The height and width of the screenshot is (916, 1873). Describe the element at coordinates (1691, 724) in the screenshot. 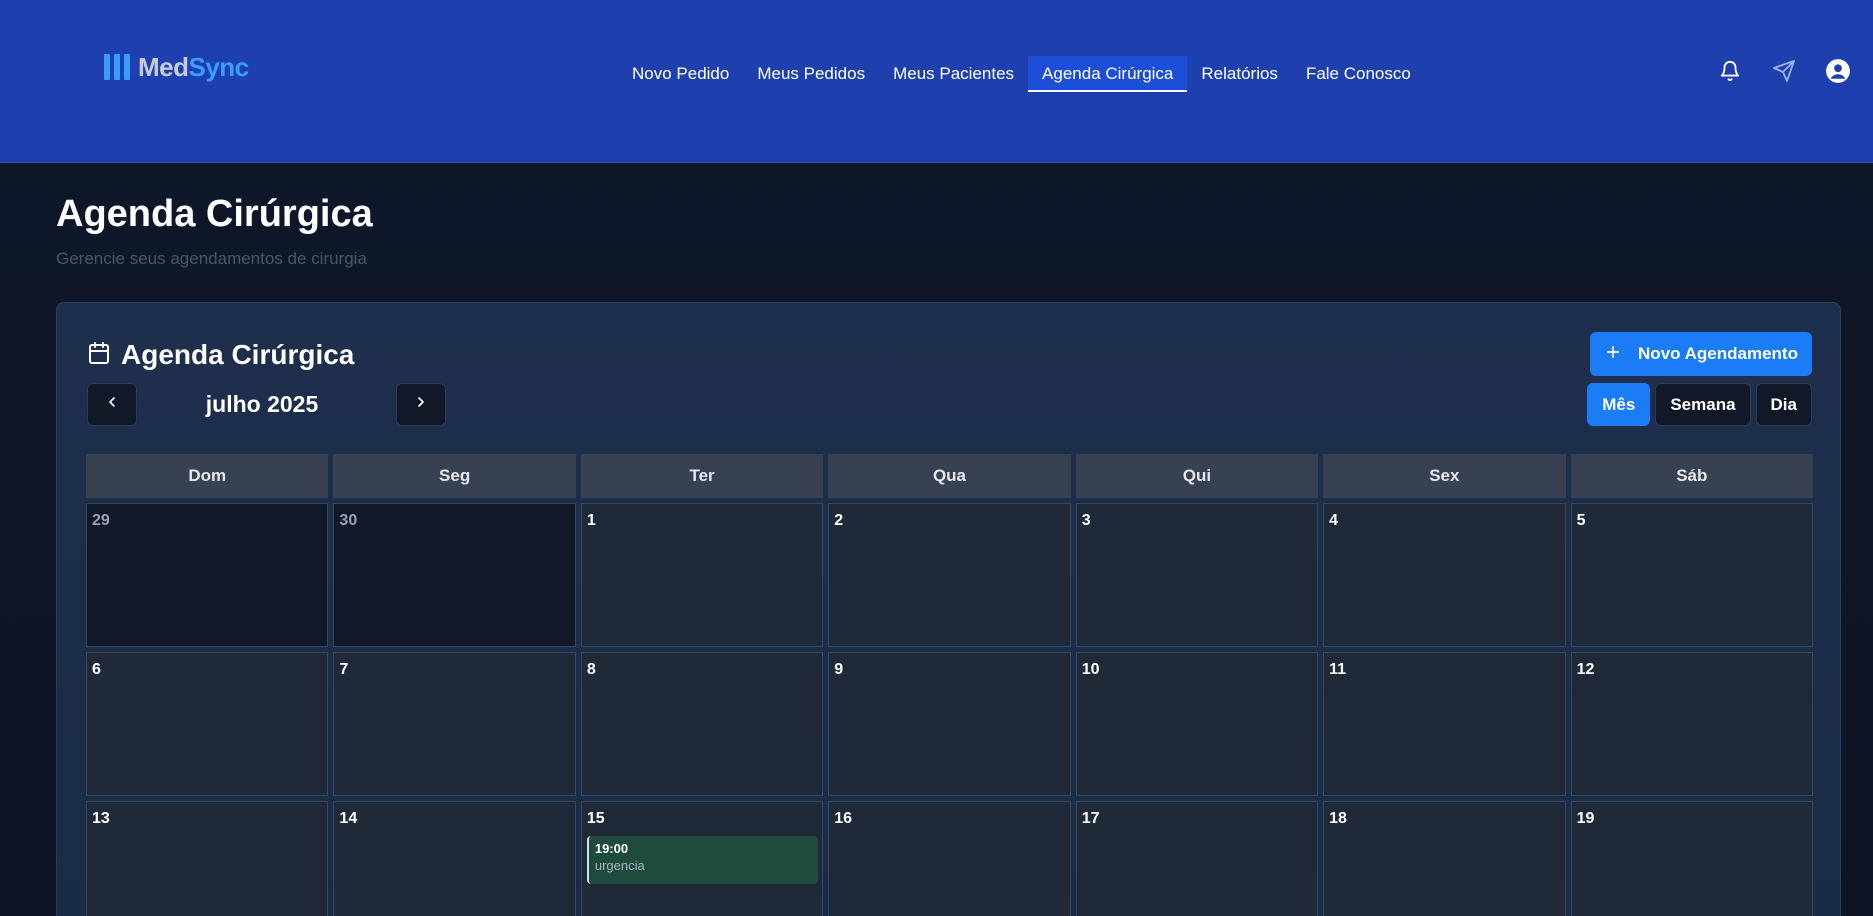

I see `day-cell: 12` at that location.